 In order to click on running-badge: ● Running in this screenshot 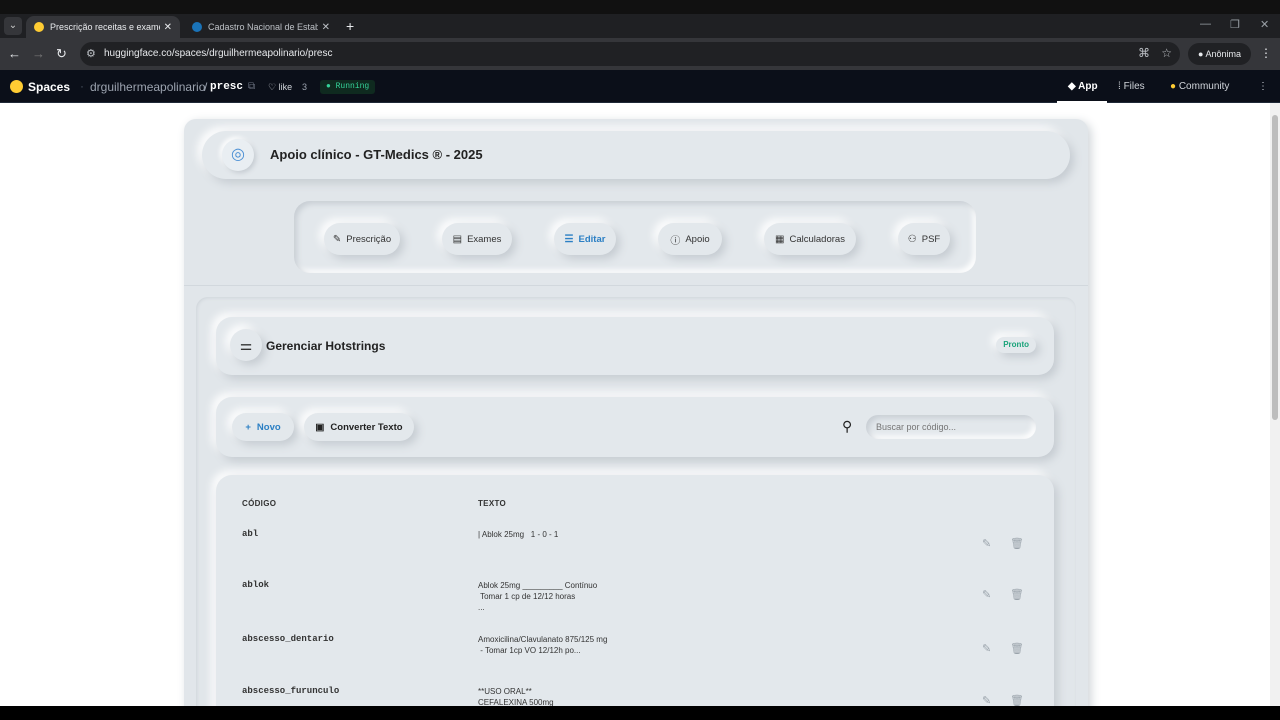, I will do `click(348, 87)`.